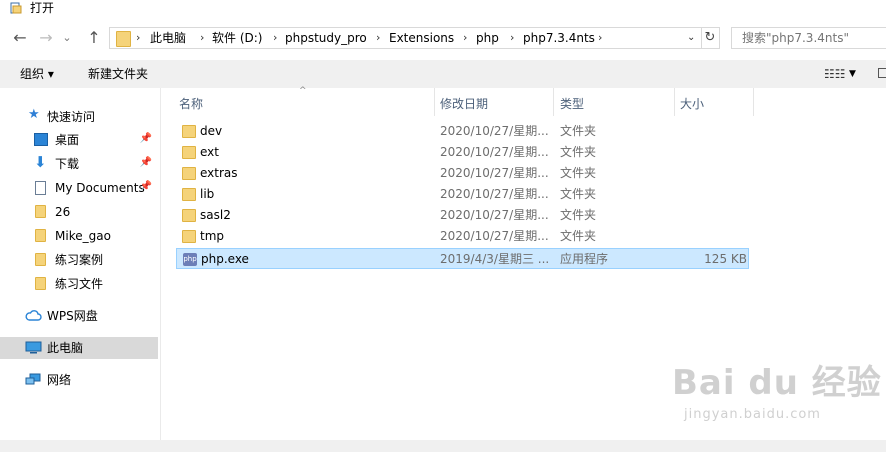 The height and width of the screenshot is (452, 886). Describe the element at coordinates (79, 260) in the screenshot. I see `sidebar-item-practice-cases: 练习案例` at that location.